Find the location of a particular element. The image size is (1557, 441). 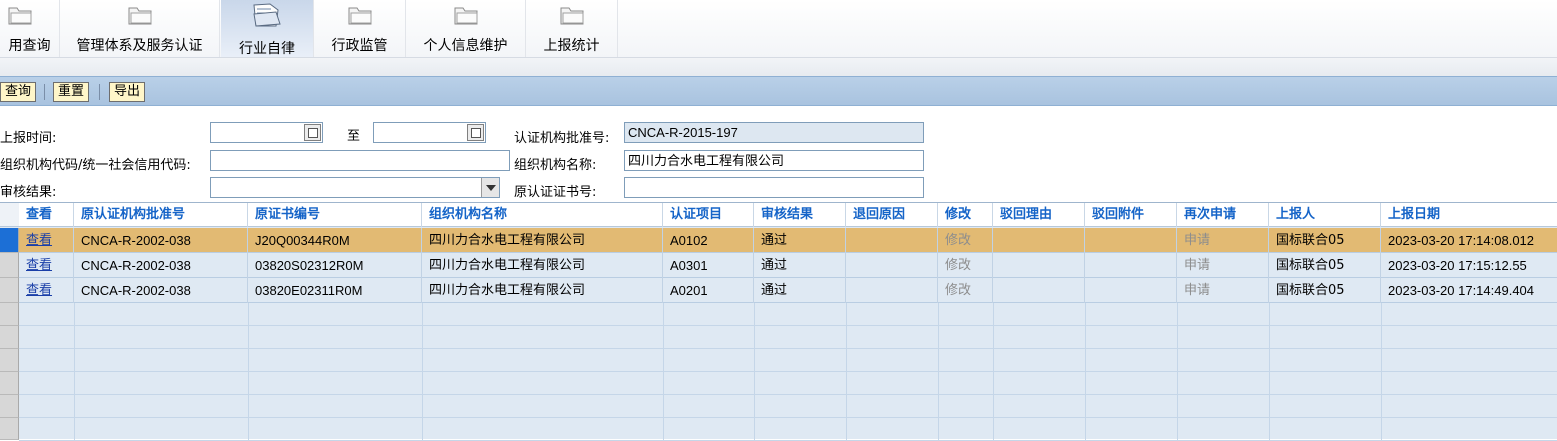

tab-management-system-certification: 管理体系及服务认证 is located at coordinates (140, 28).